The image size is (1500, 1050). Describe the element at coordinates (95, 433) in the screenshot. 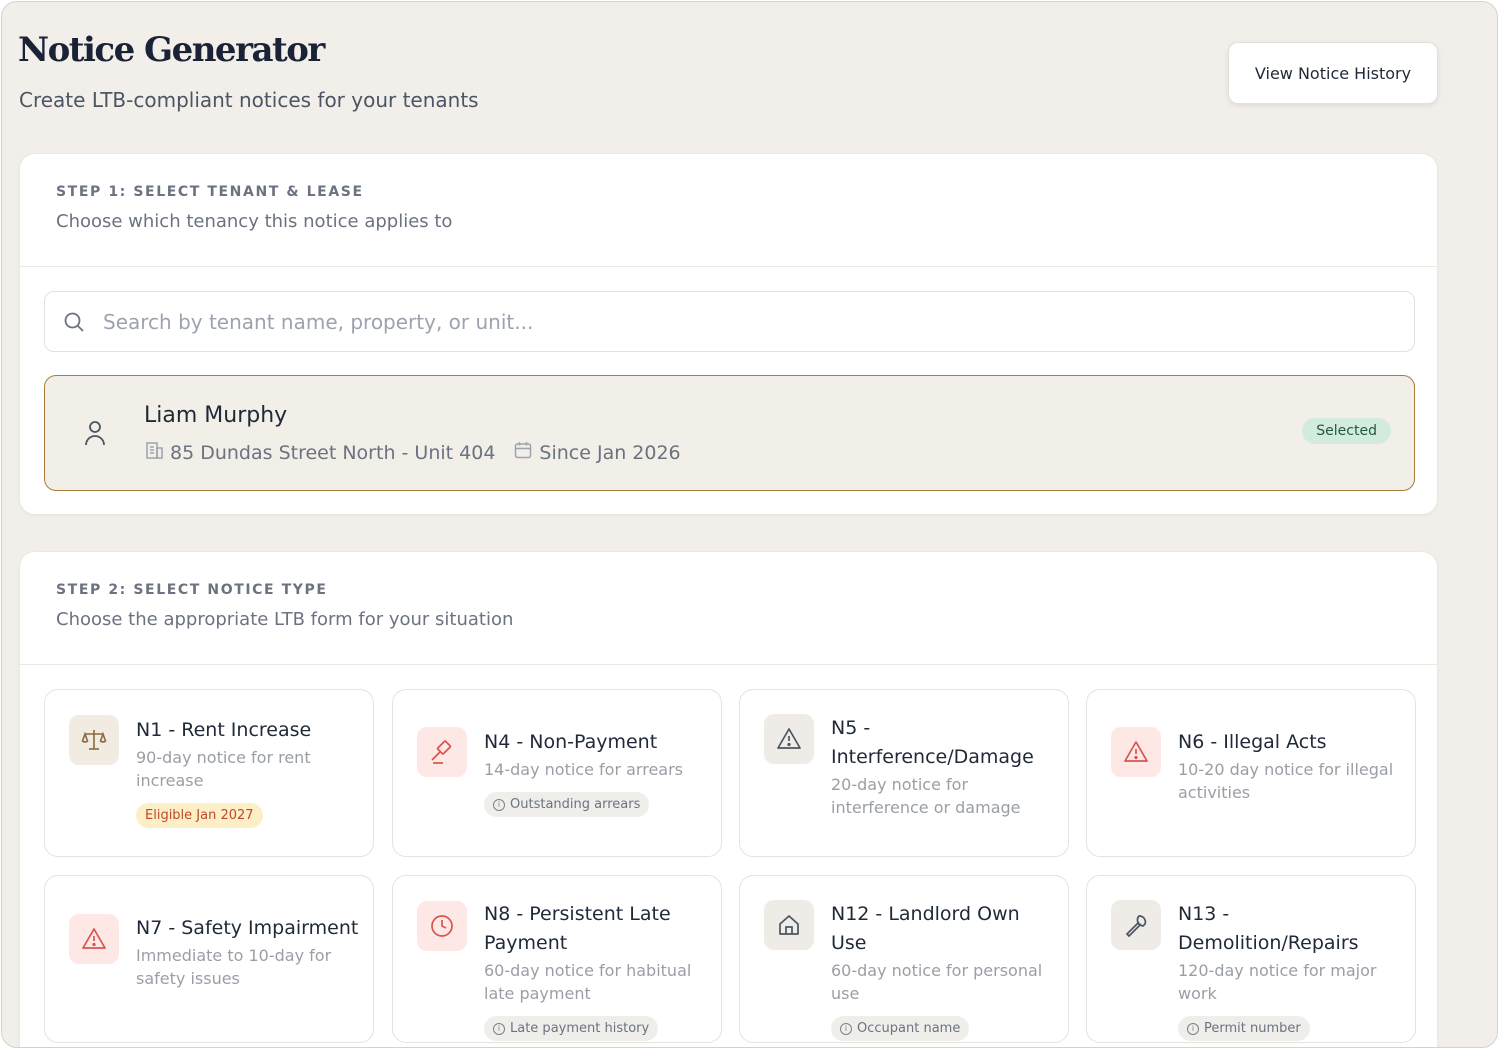

I see `user-icon` at that location.